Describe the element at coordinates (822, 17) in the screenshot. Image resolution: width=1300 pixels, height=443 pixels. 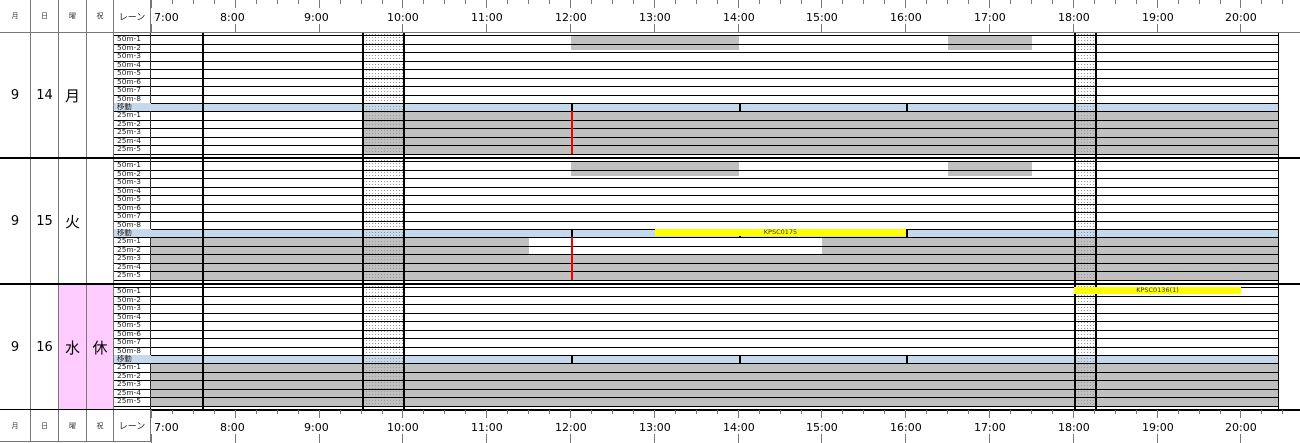
I see `hour-label: 15:00` at that location.